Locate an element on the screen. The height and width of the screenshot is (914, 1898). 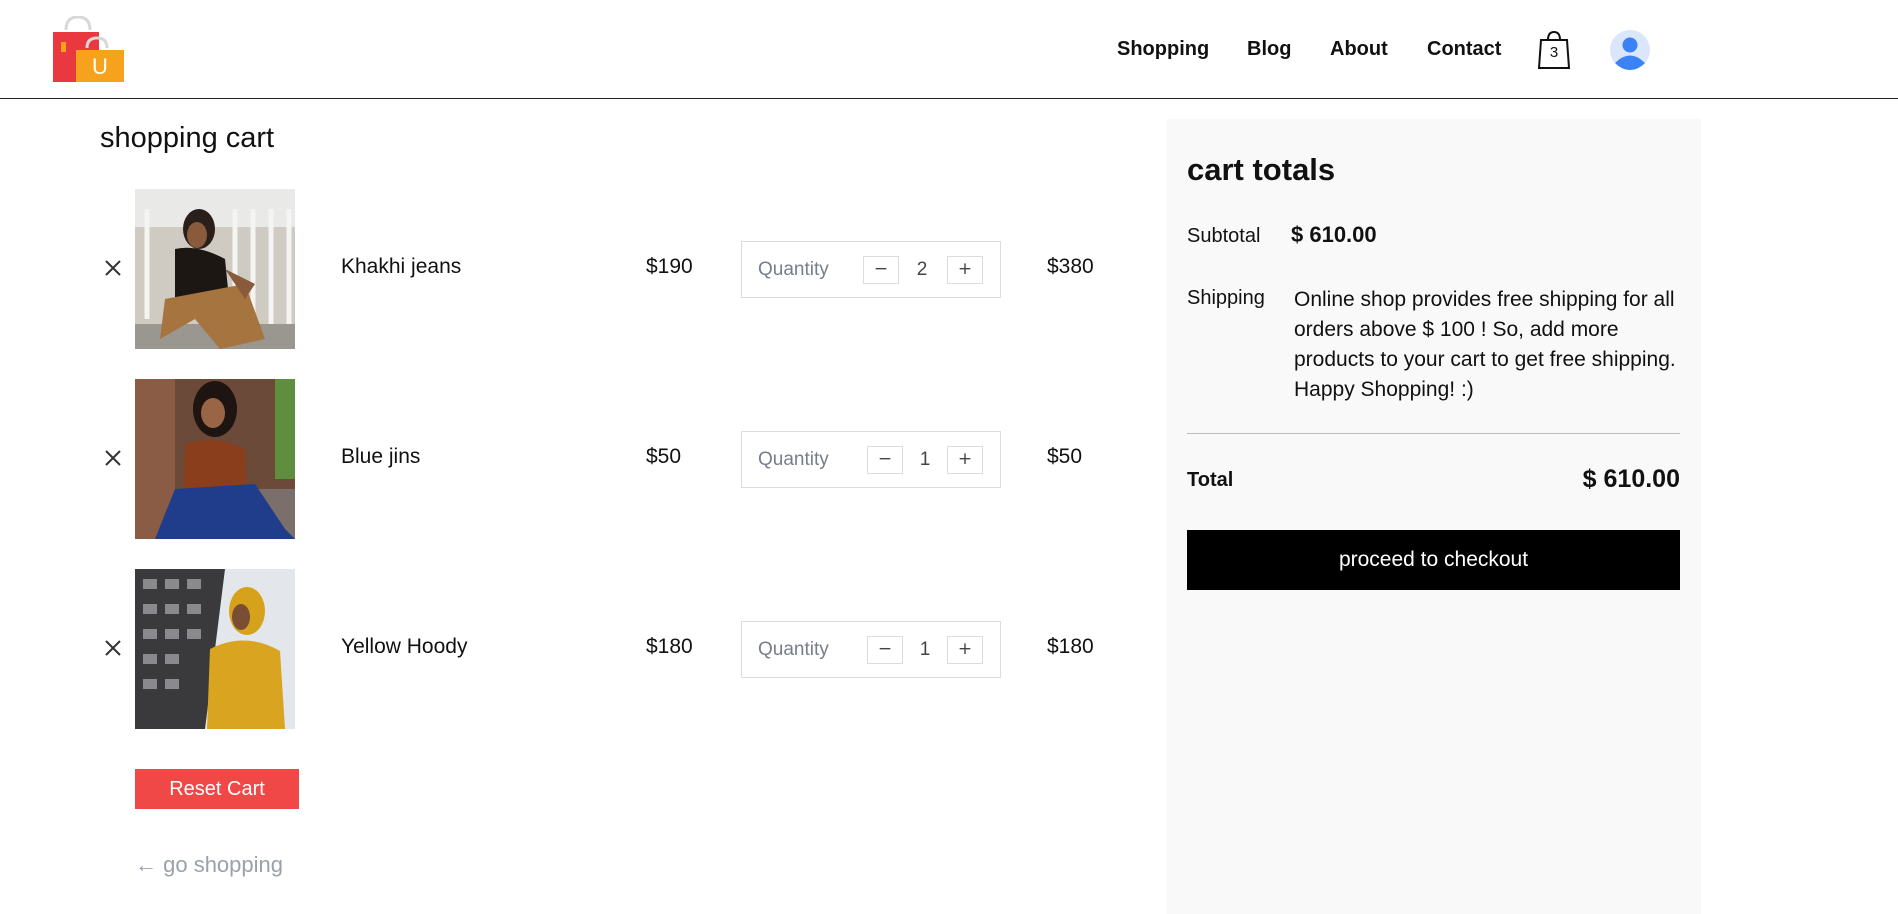
page-title: shopping cart is located at coordinates (187, 138).